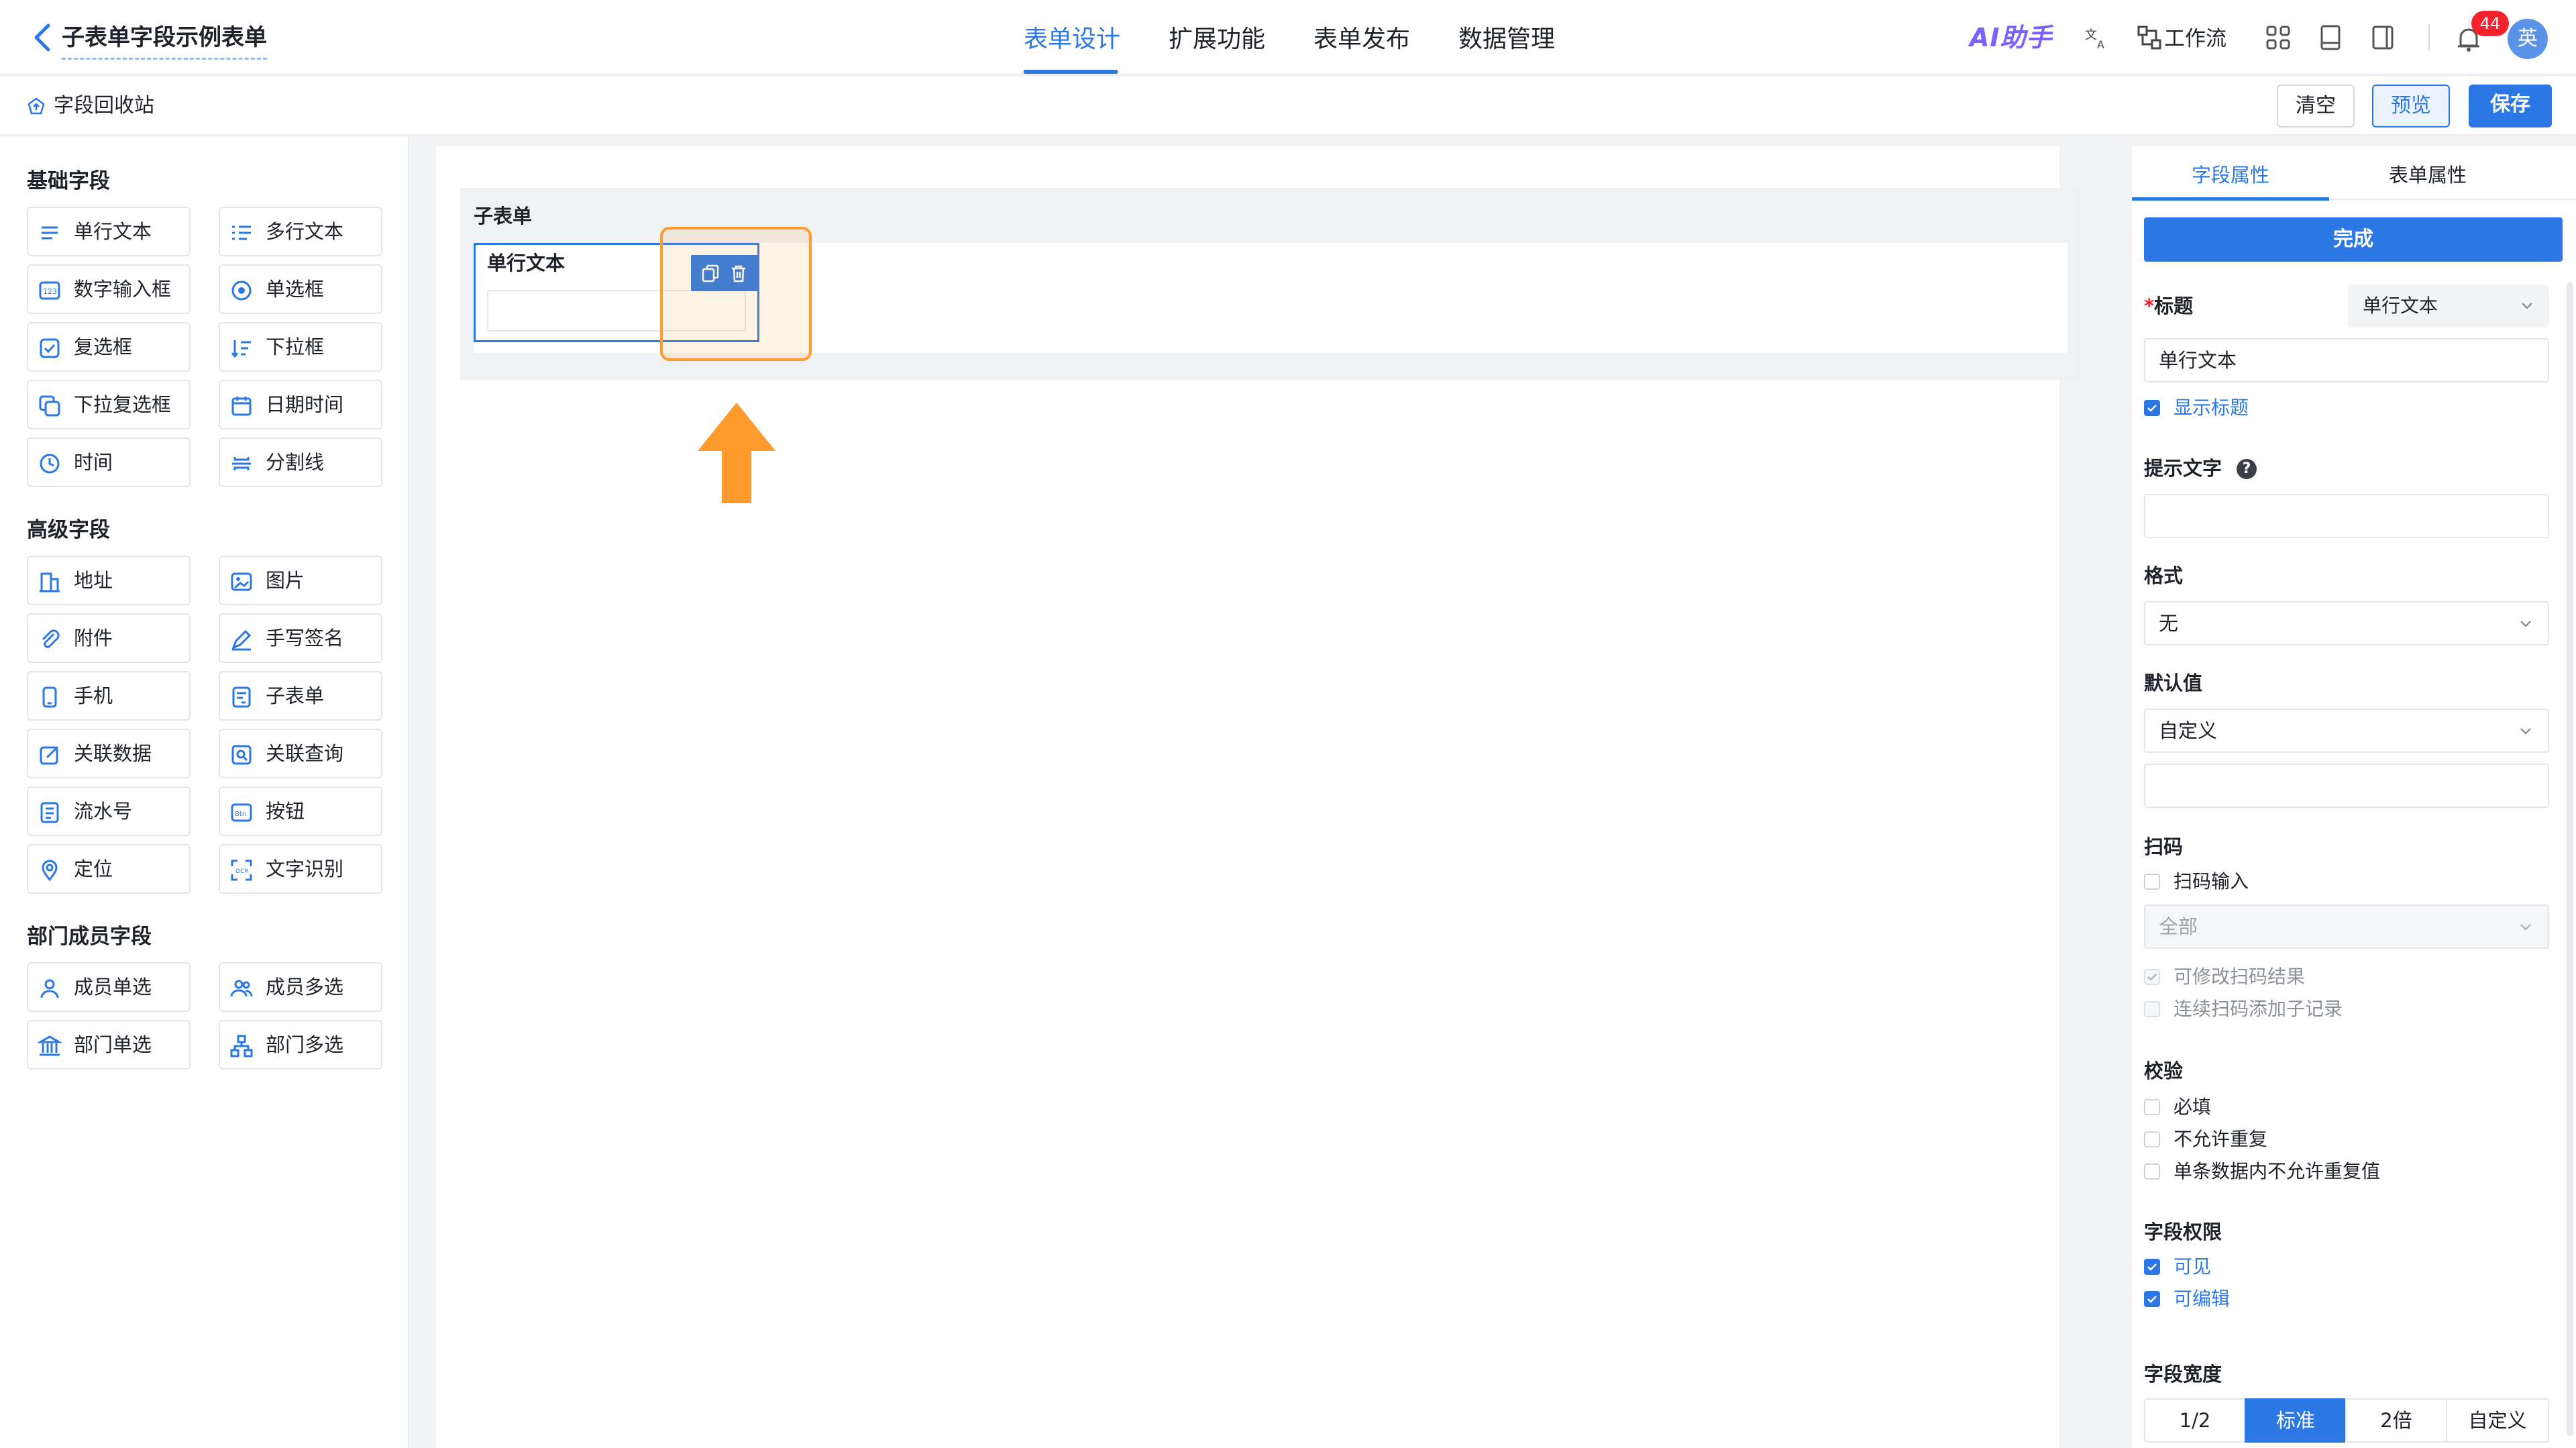 The width and height of the screenshot is (2576, 1448). What do you see at coordinates (300, 638) in the screenshot?
I see `palette-signature: 手写签名` at bounding box center [300, 638].